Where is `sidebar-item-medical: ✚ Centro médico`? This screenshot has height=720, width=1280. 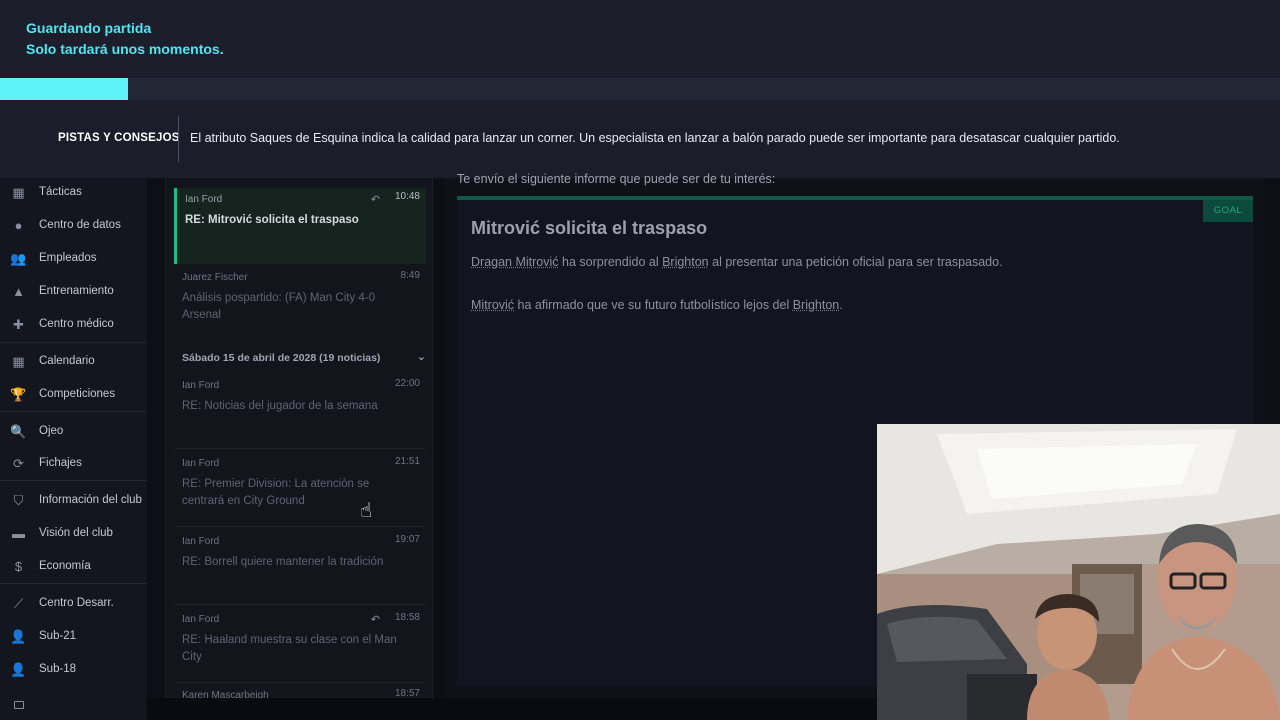 sidebar-item-medical: ✚ Centro médico is located at coordinates (73, 325).